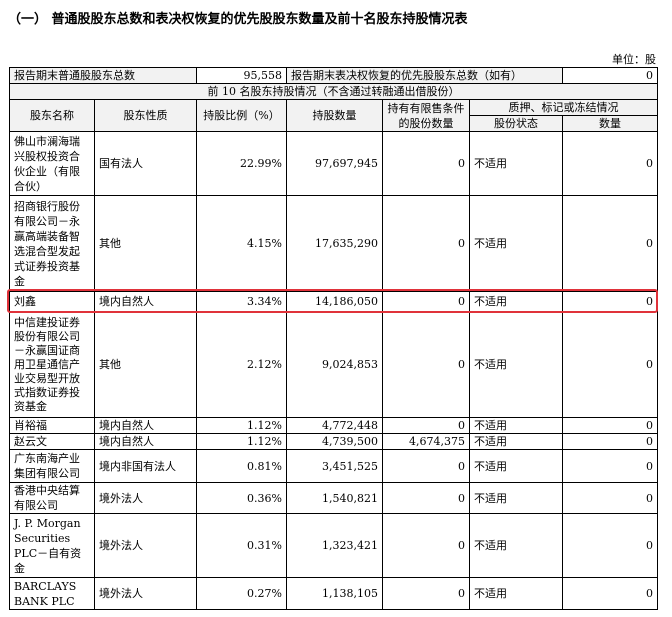  What do you see at coordinates (241, 163) in the screenshot?
I see `cell-ratio: 22.99%` at bounding box center [241, 163].